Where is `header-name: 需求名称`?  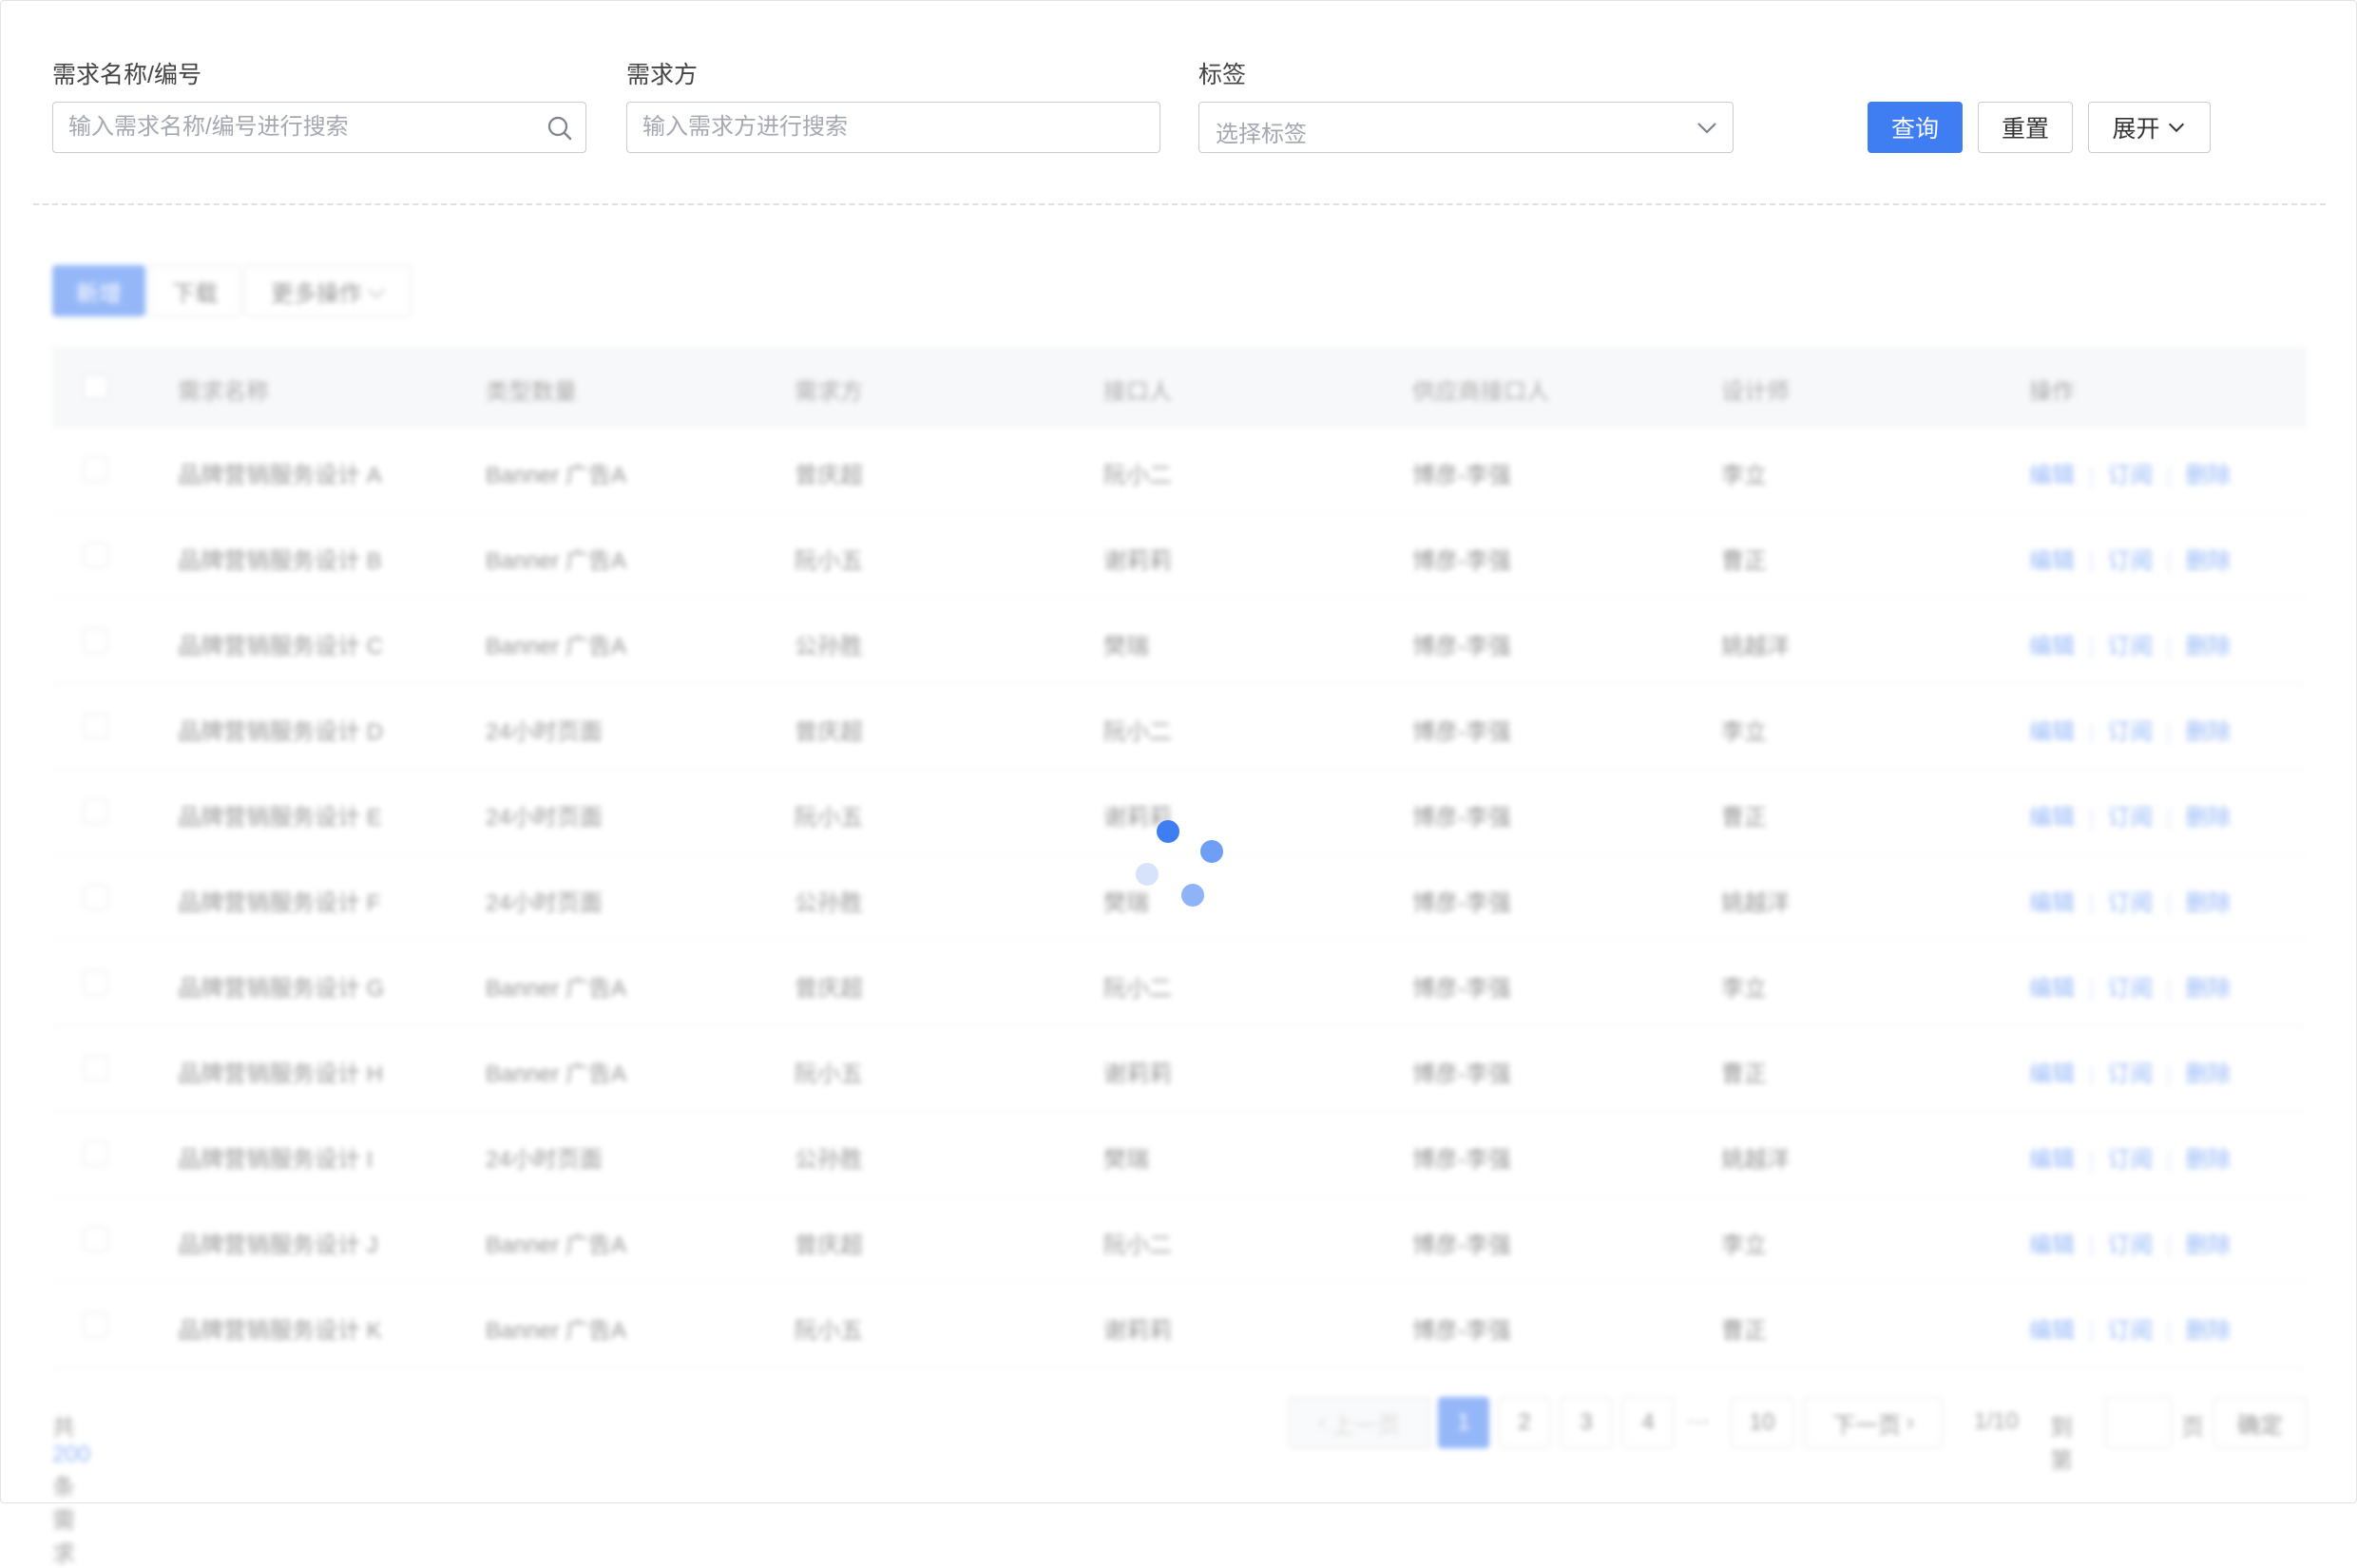 header-name: 需求名称 is located at coordinates (223, 392).